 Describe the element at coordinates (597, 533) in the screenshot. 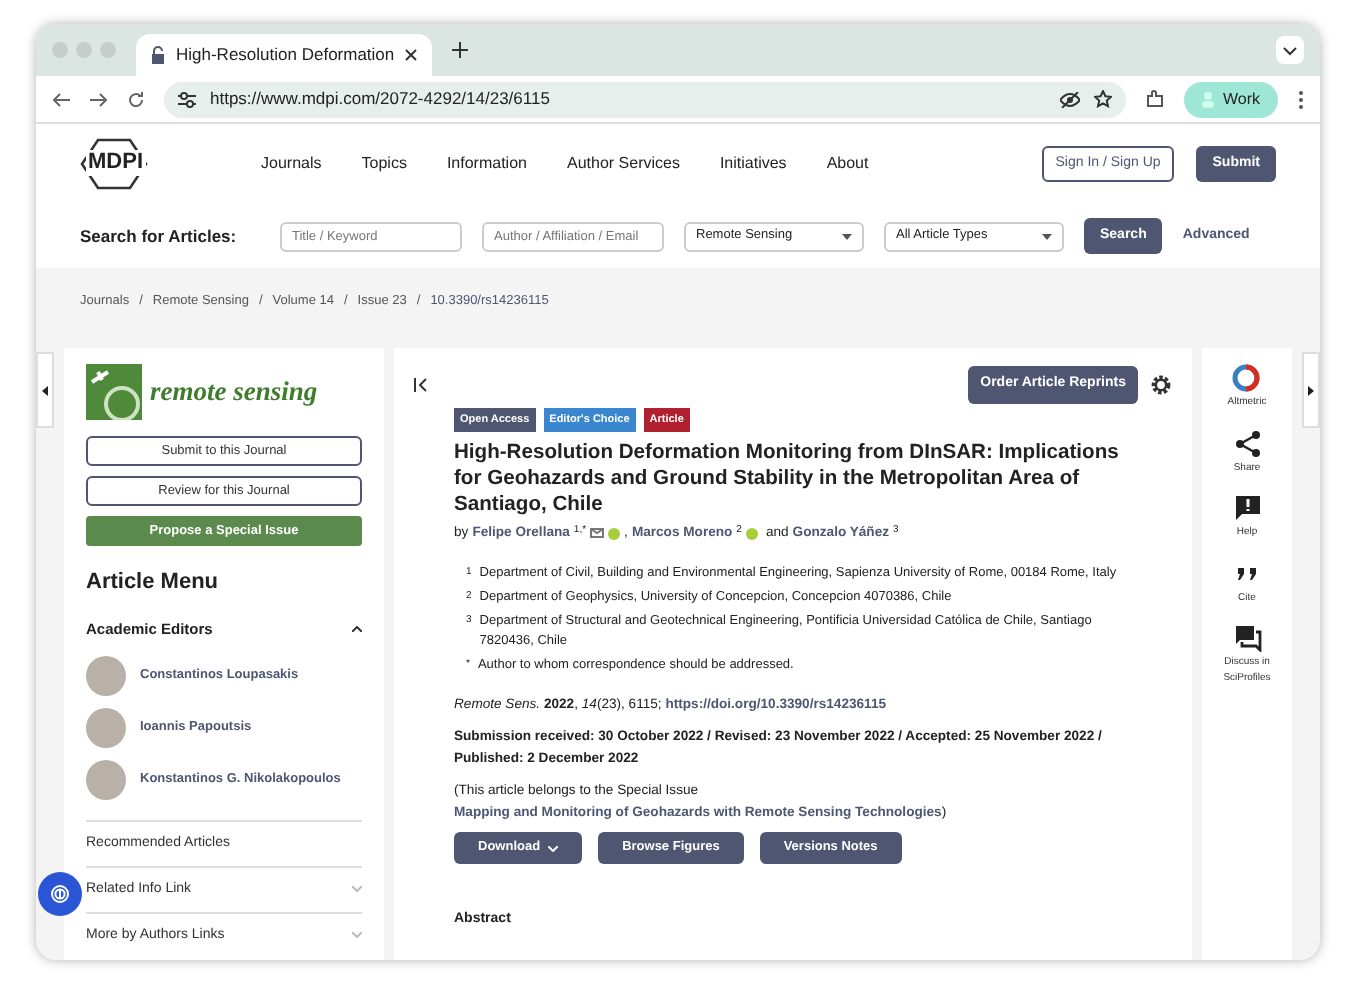

I see `envelope-icon` at that location.